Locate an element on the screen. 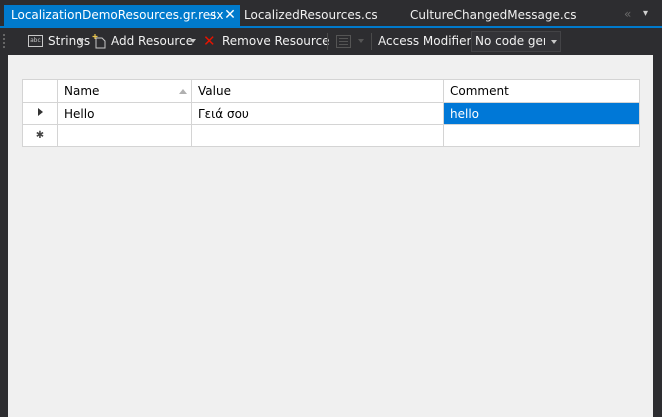 This screenshot has width=662, height=417. cell-name: Hello is located at coordinates (124, 113).